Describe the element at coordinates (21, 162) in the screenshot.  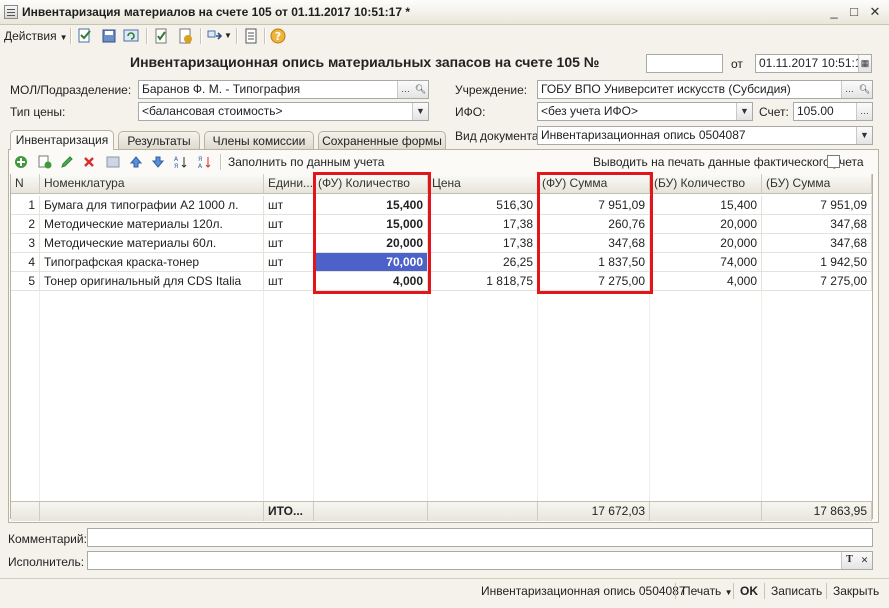
I see `add-row-icon` at that location.